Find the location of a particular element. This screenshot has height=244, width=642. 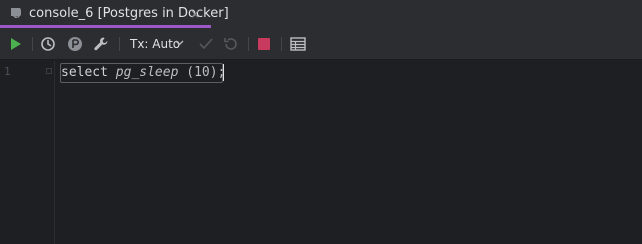

history-button is located at coordinates (48, 44).